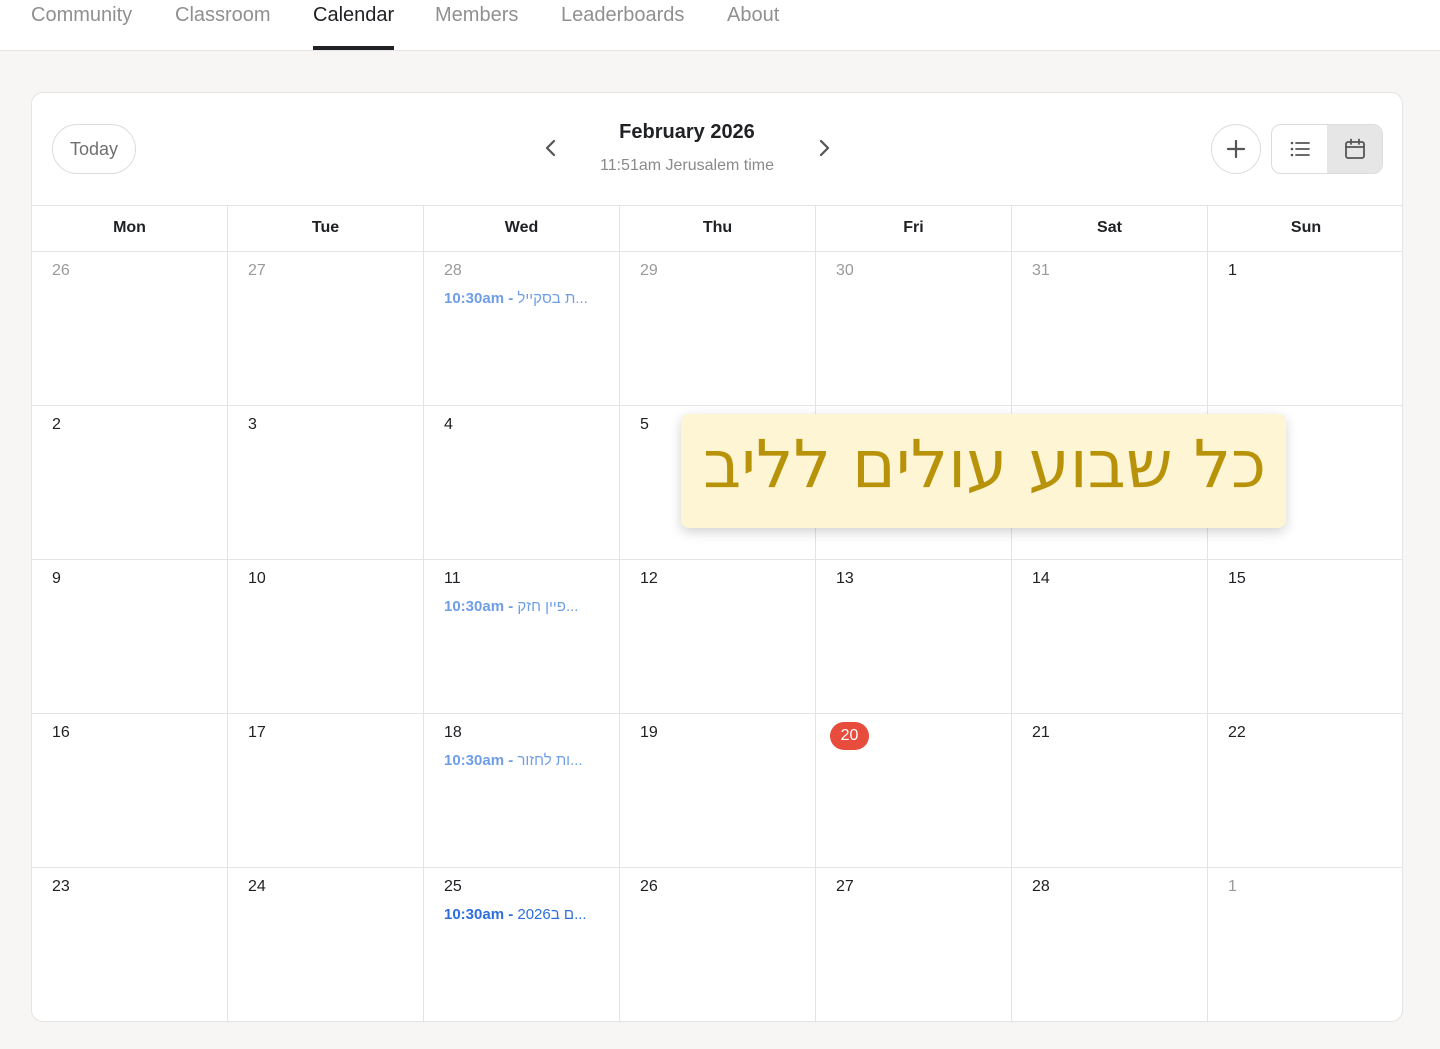 This screenshot has width=1440, height=1049. I want to click on today-button: Today, so click(94, 149).